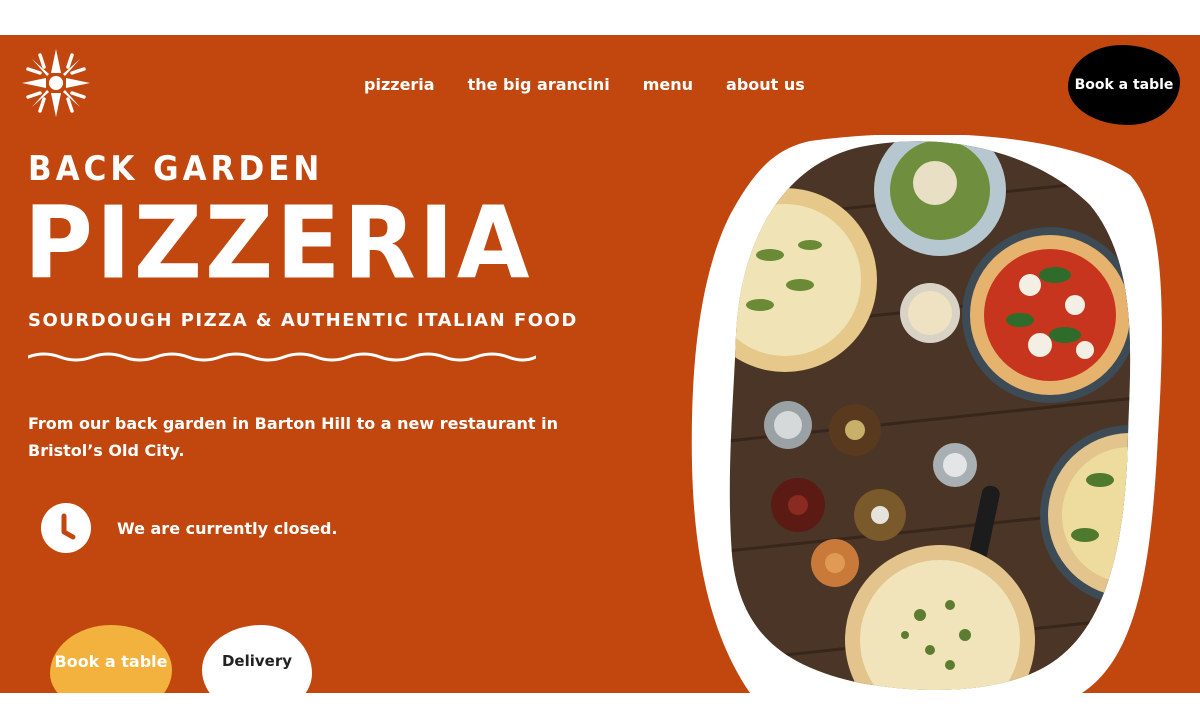  What do you see at coordinates (668, 84) in the screenshot?
I see `nav-item-menu: menu` at bounding box center [668, 84].